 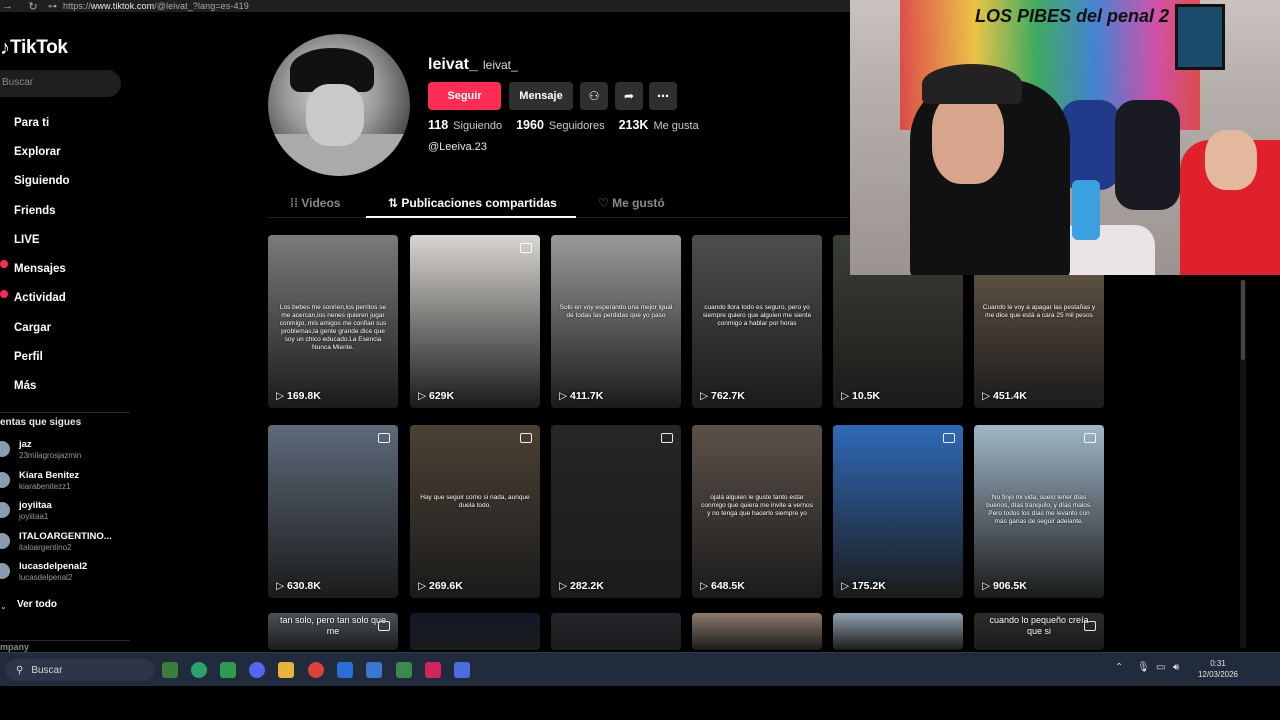 What do you see at coordinates (1176, 667) in the screenshot?
I see `volume-icon: 🔊︎` at bounding box center [1176, 667].